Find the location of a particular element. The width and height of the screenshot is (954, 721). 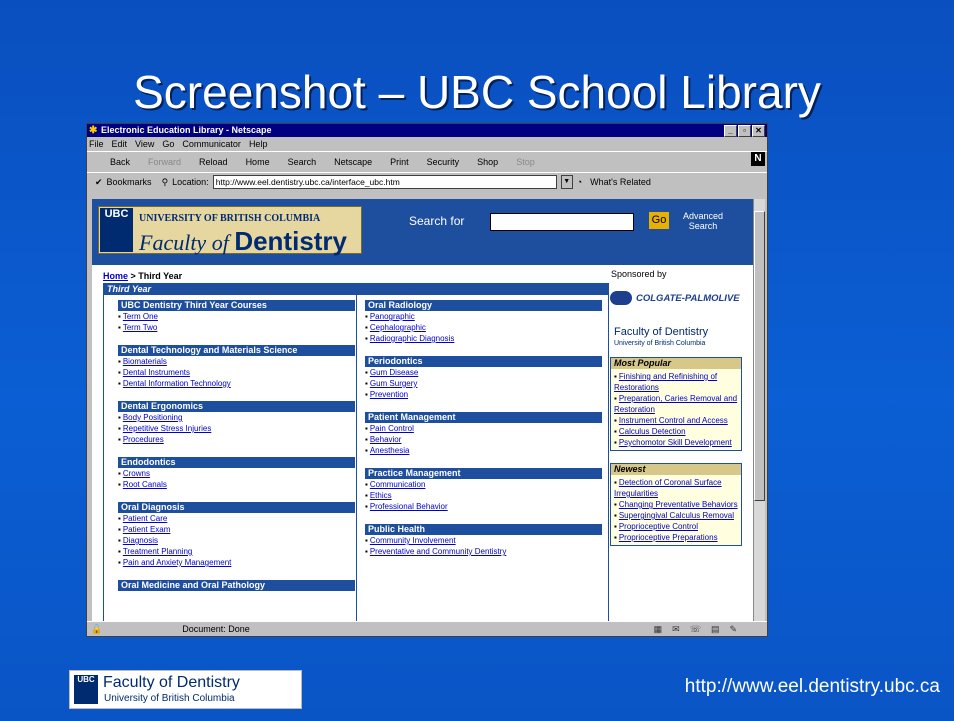

most-popular-link: Calculus Detection is located at coordinates (676, 431).